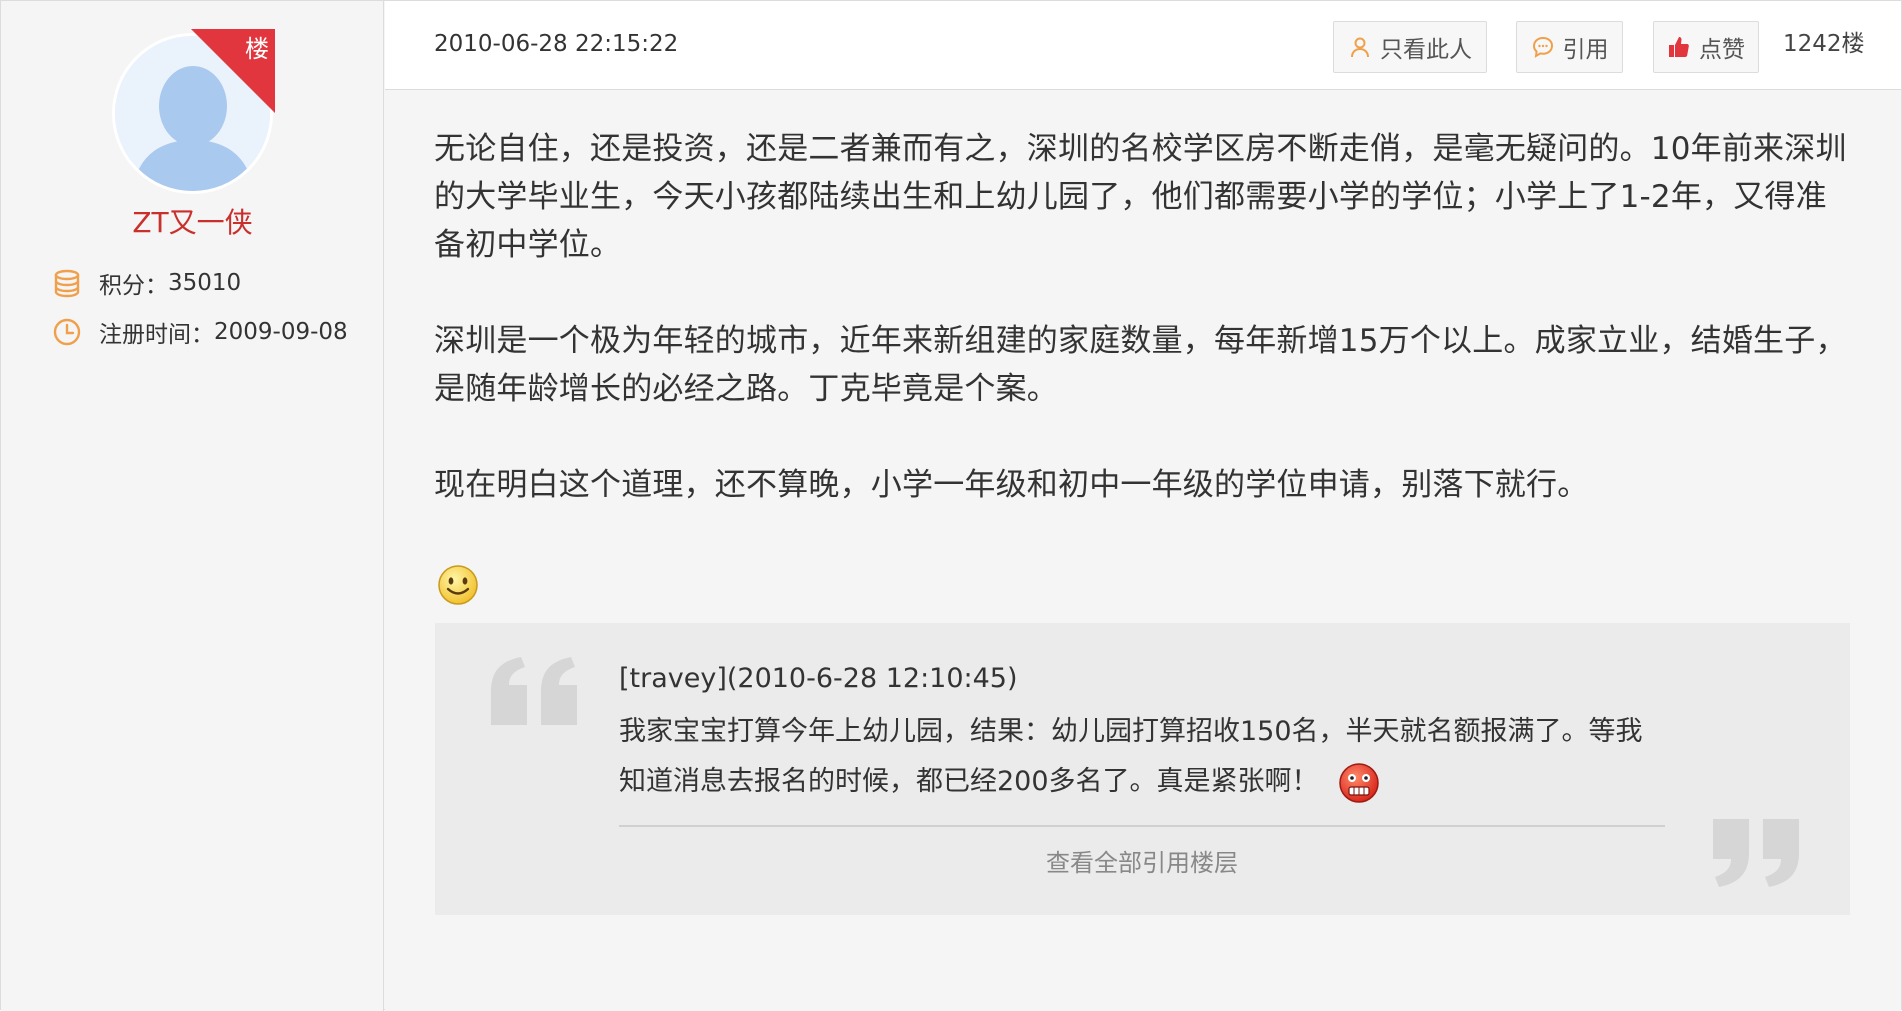  I want to click on author-registration: 注册时间： 2009-09-08, so click(199, 332).